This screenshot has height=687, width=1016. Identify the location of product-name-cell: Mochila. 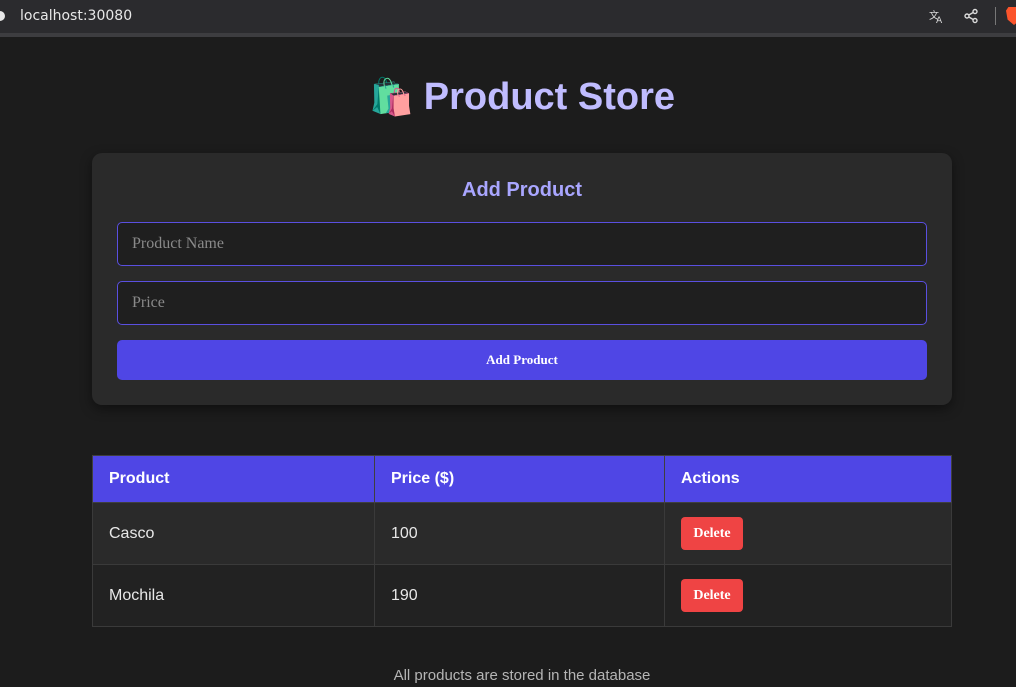
(233, 595).